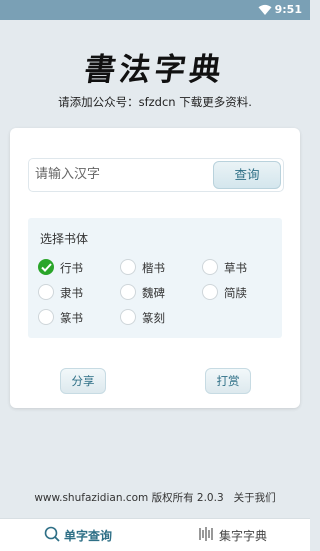 Image resolution: width=320 pixels, height=551 pixels. I want to click on font-option-label: 简牍, so click(235, 293).